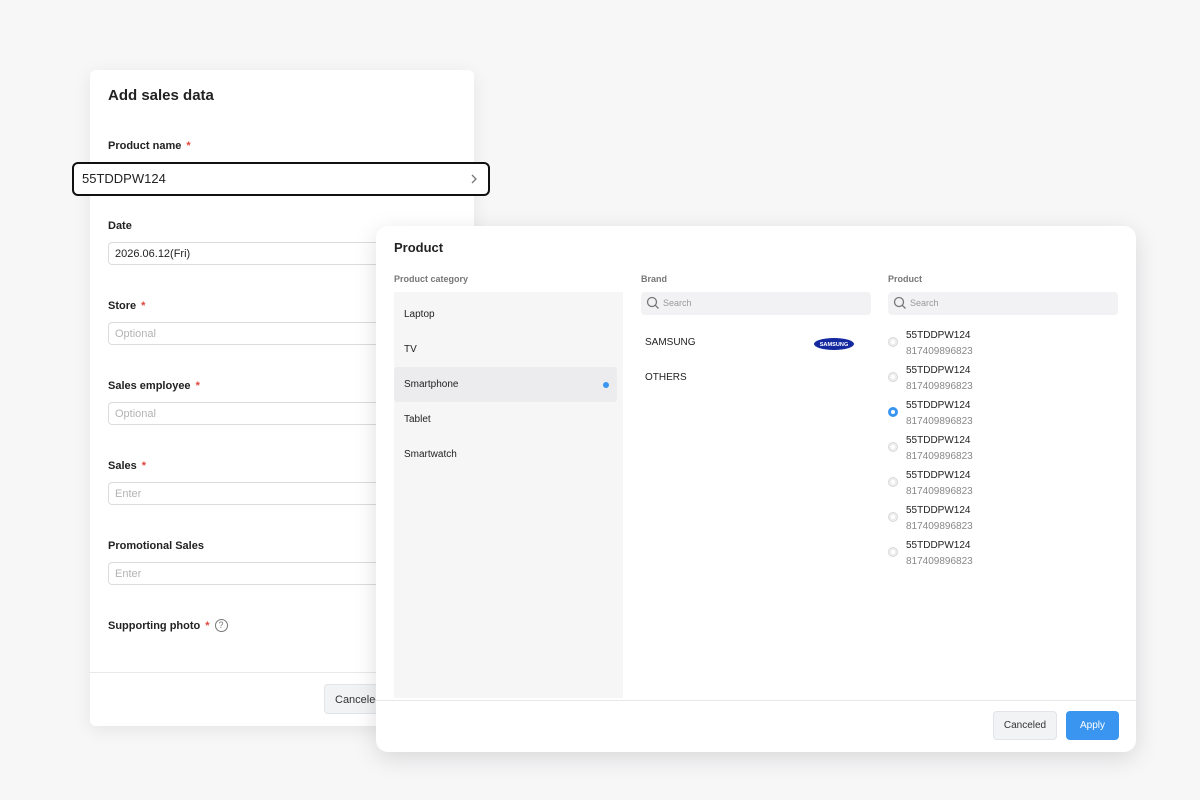 This screenshot has height=800, width=1200. Describe the element at coordinates (221, 625) in the screenshot. I see `help-icon: ?` at that location.